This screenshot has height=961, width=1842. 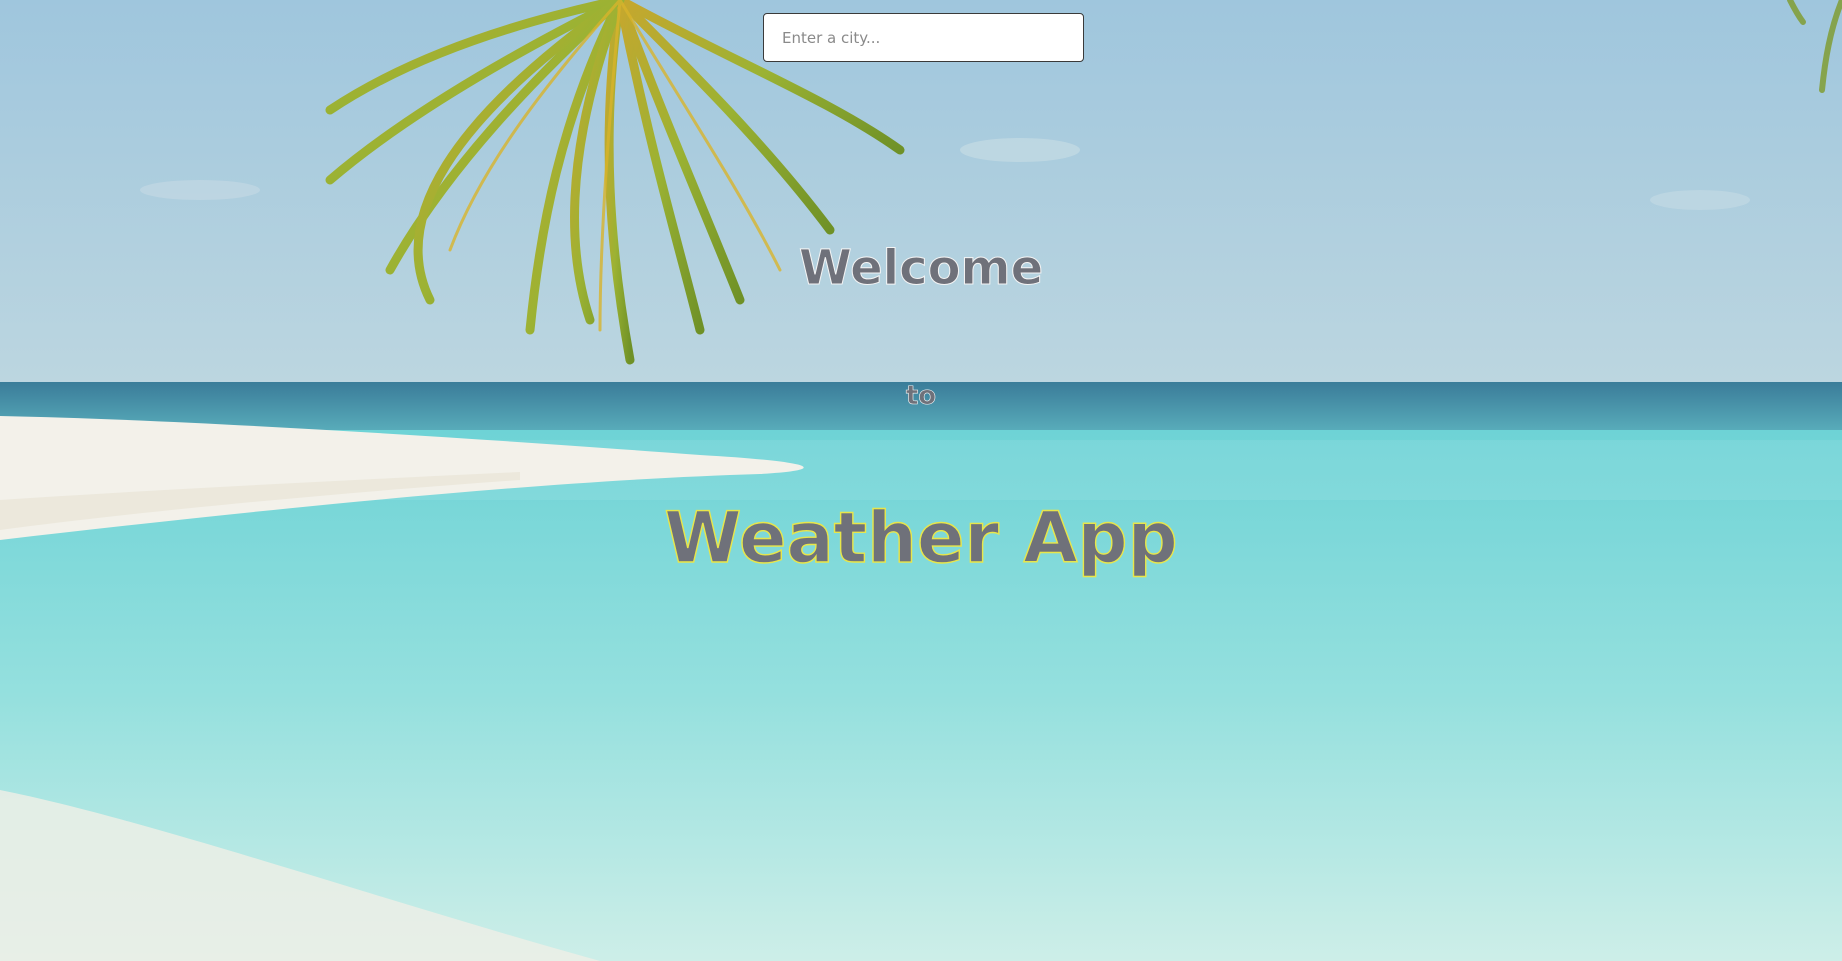 I want to click on city-search-container, so click(x=923, y=37).